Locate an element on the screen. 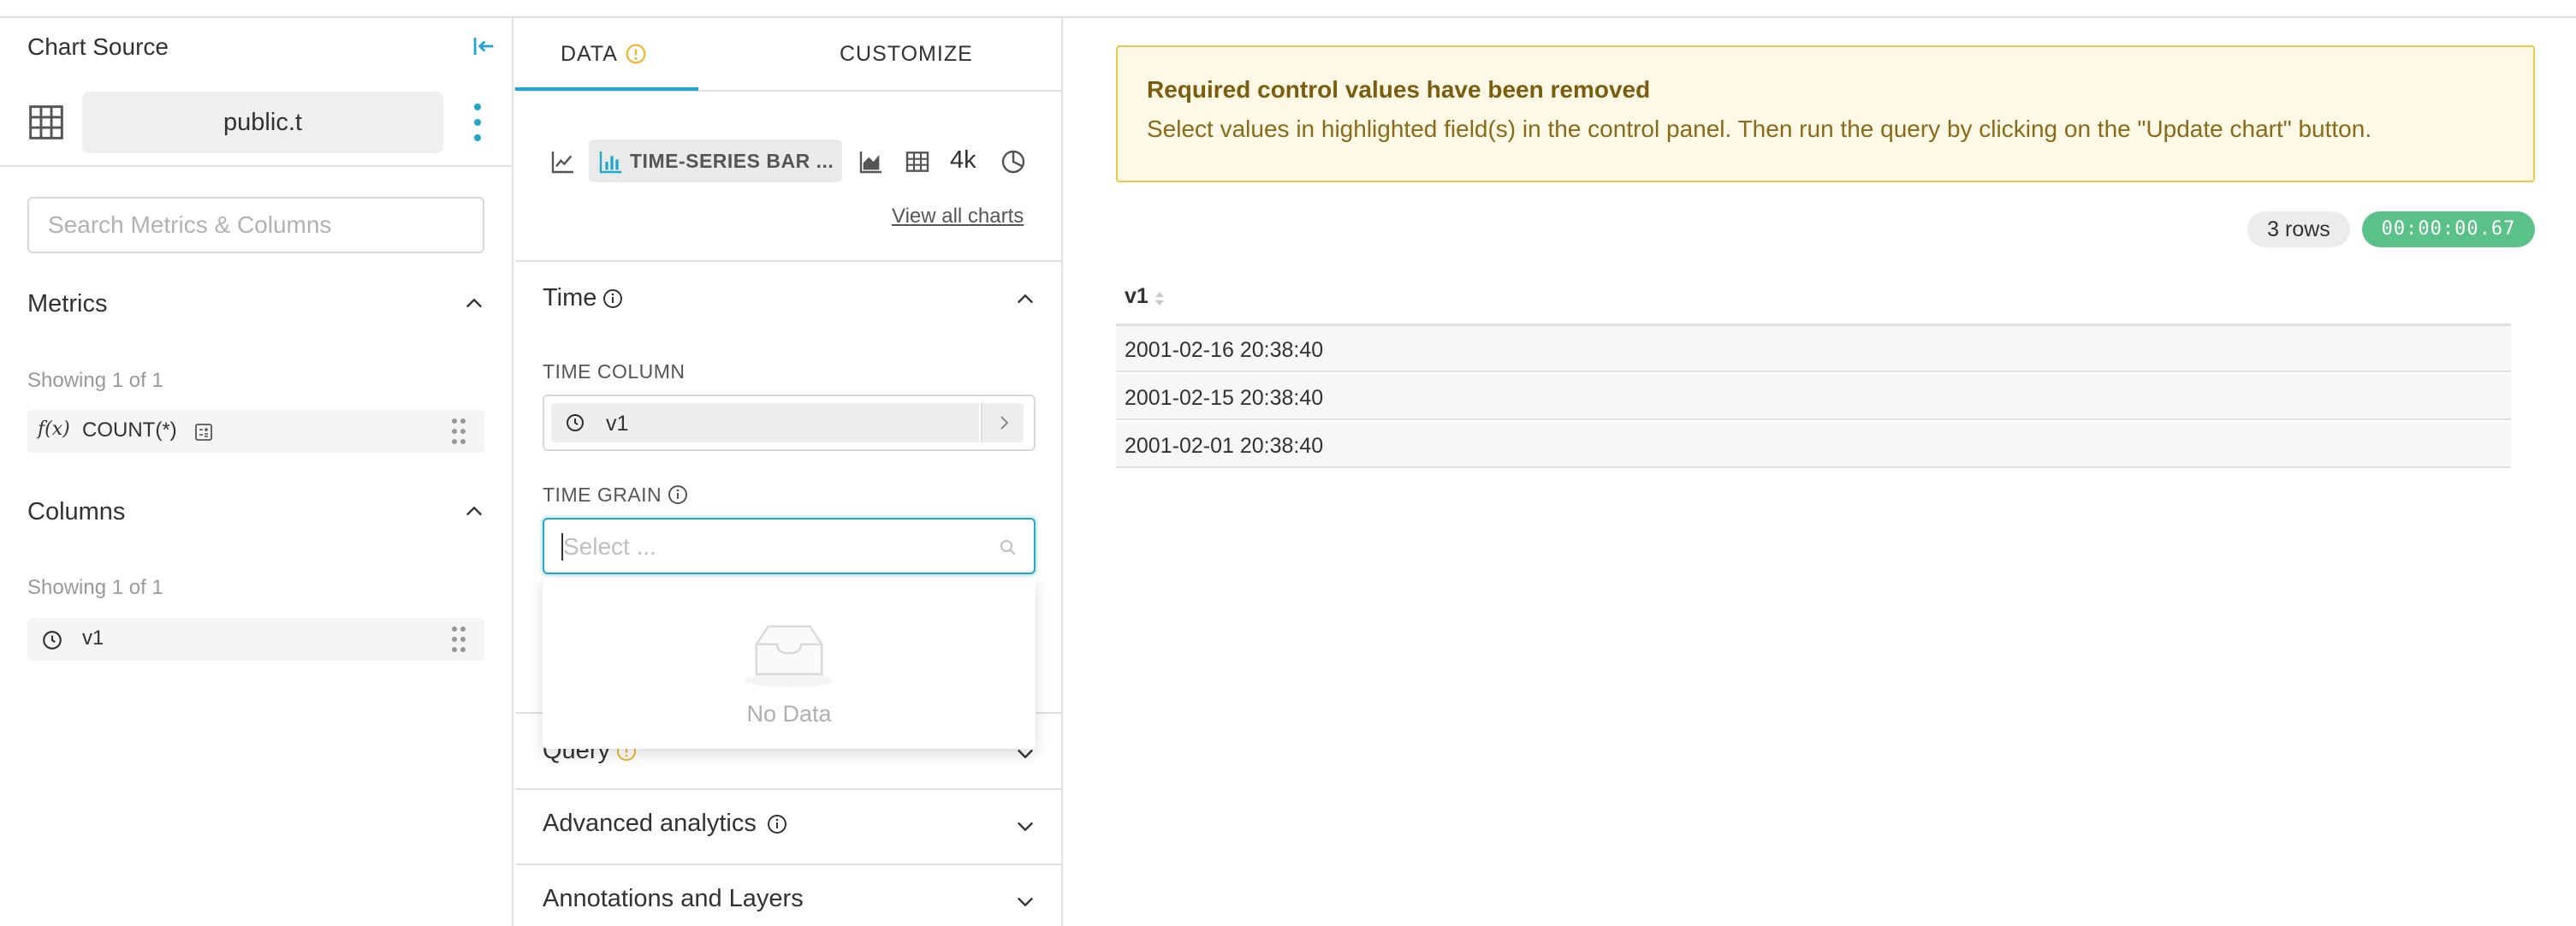  metric-label: COUNT(*) is located at coordinates (129, 430).